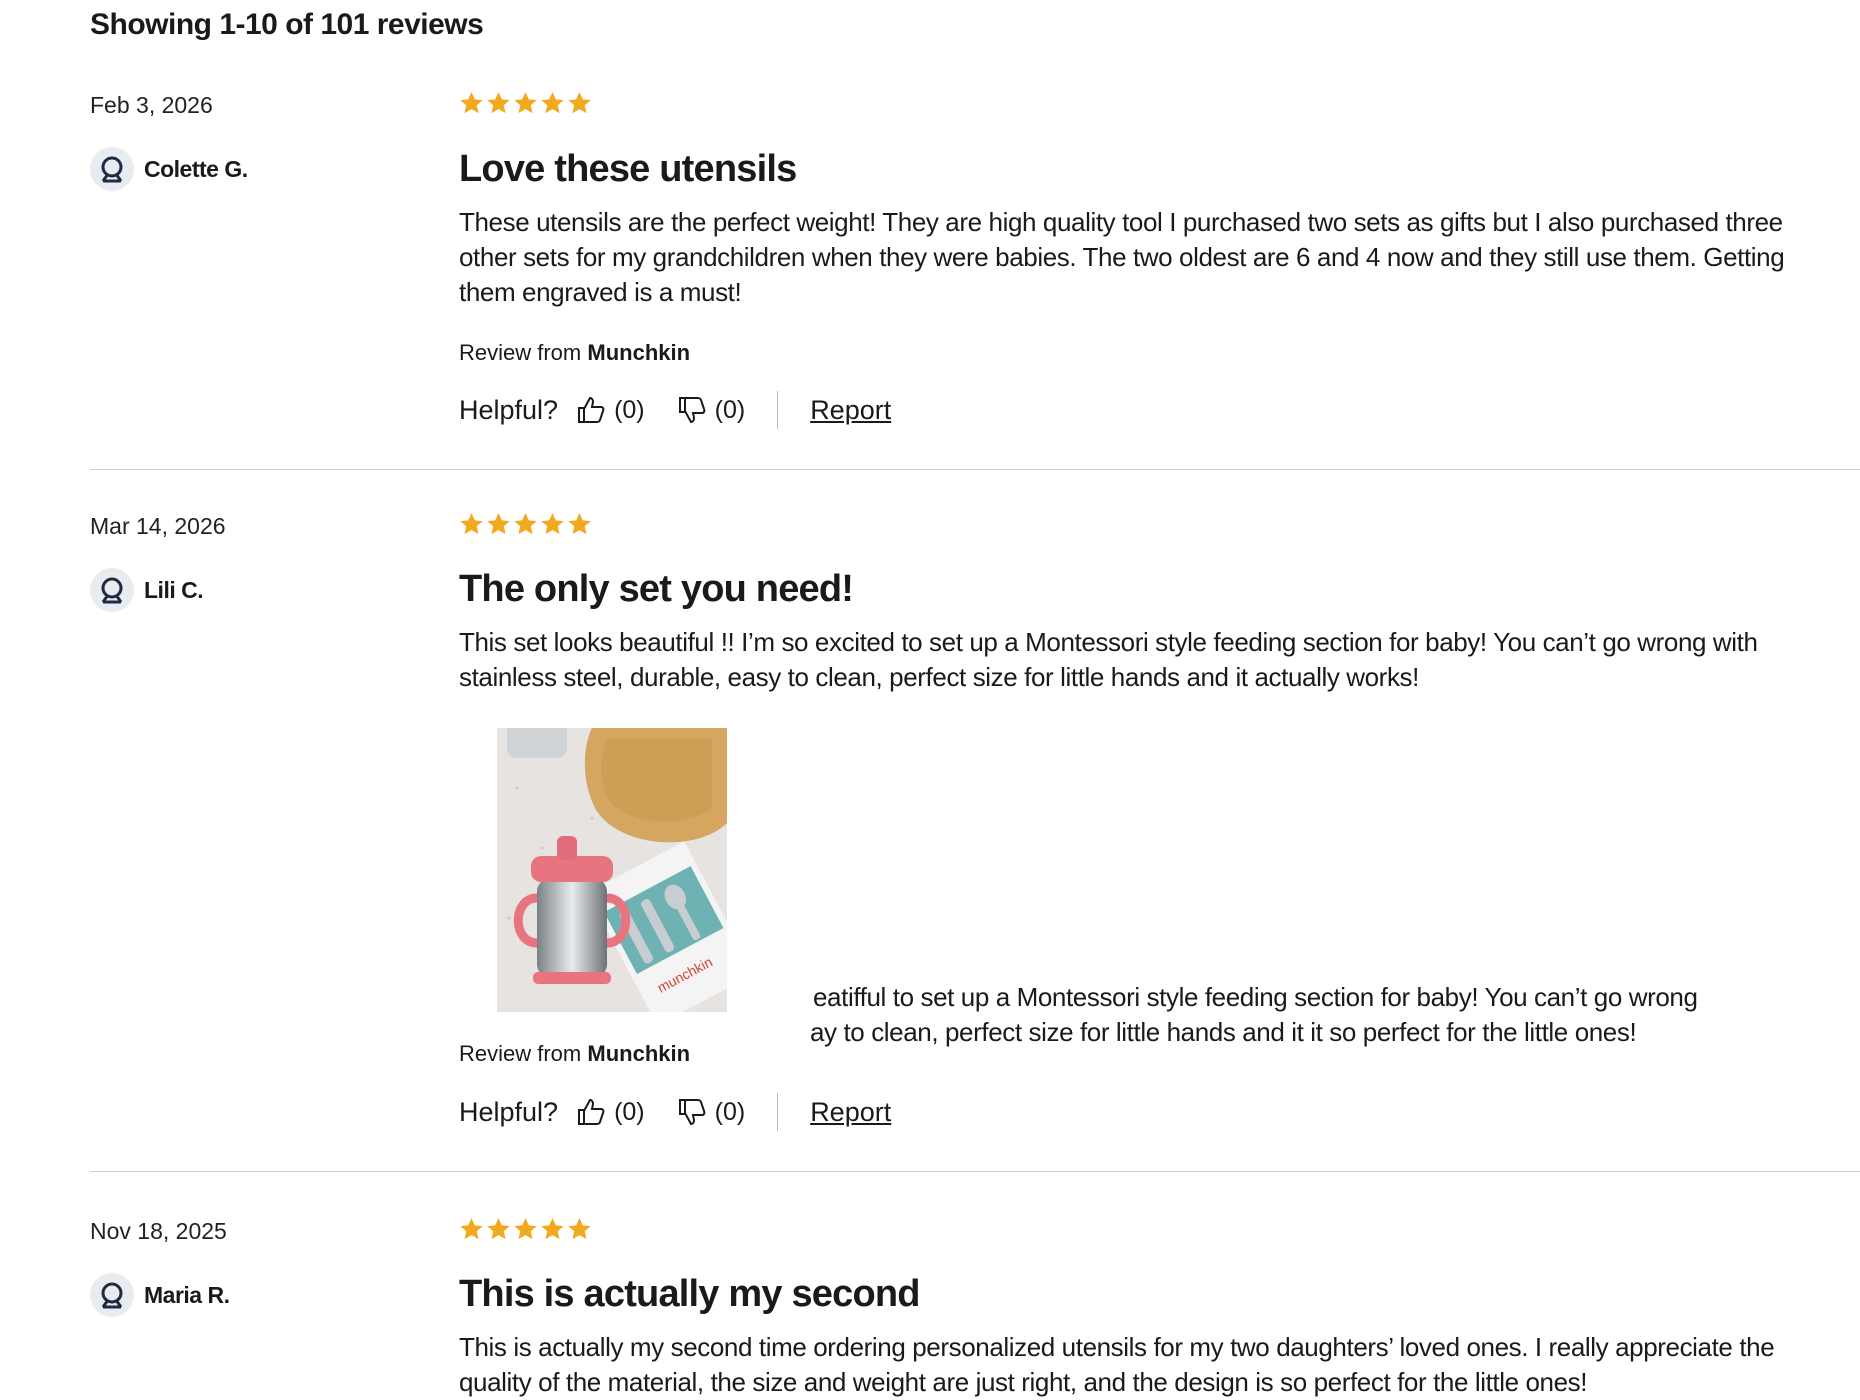 The height and width of the screenshot is (1400, 1860). What do you see at coordinates (612, 870) in the screenshot?
I see `review-photo: munchkin` at bounding box center [612, 870].